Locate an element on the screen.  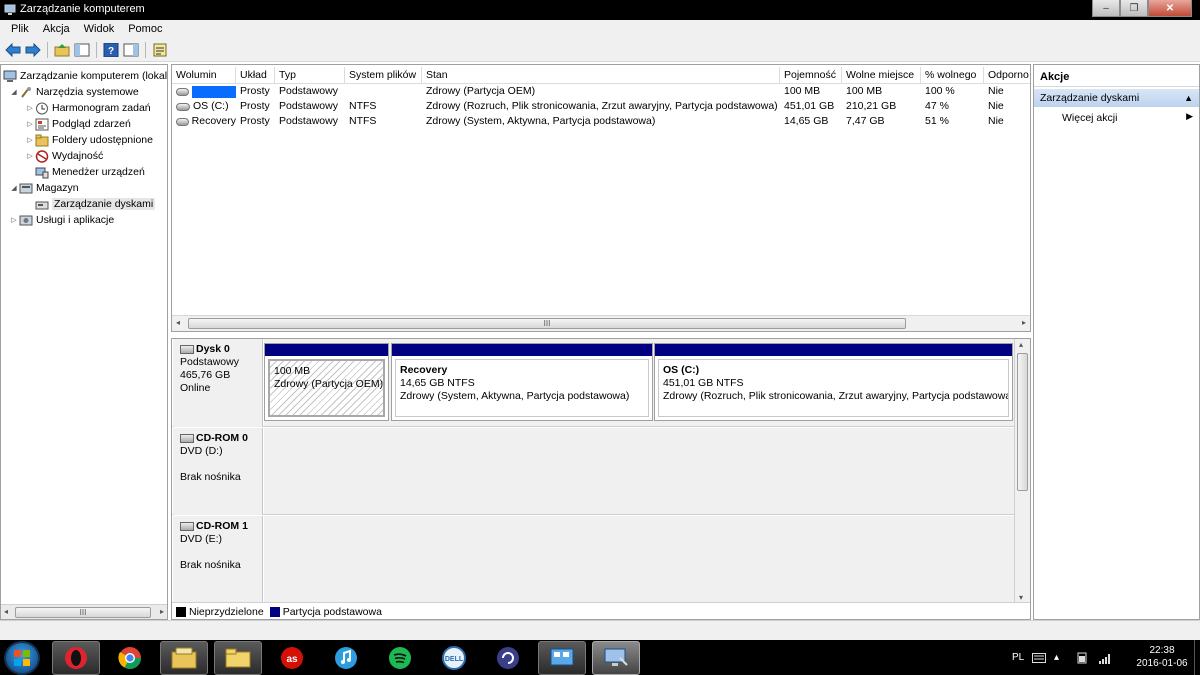
scroll-up-icon: ▴ is located at coordinates (1021, 344).